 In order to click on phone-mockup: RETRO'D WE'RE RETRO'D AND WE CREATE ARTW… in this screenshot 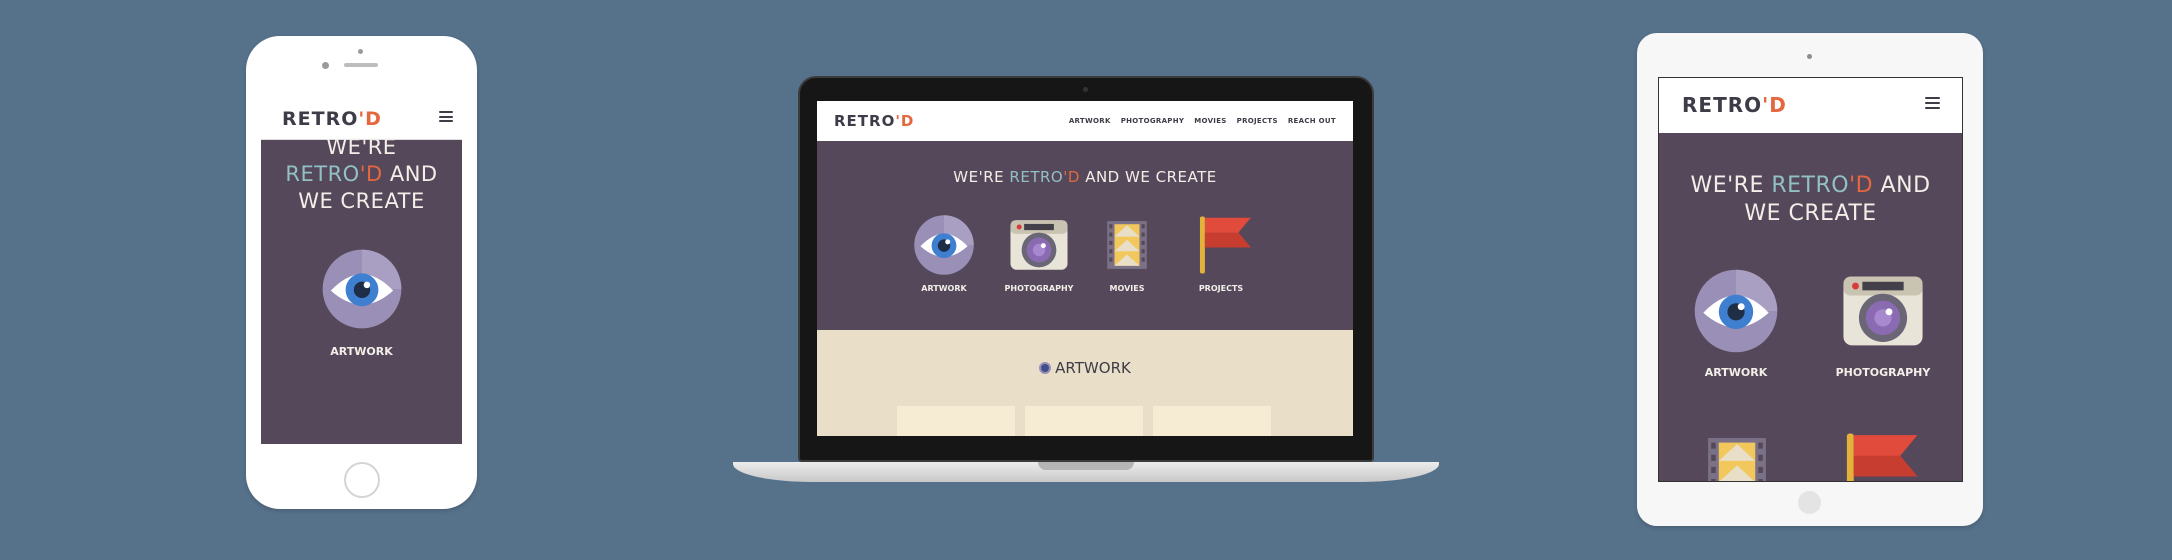, I will do `click(361, 272)`.